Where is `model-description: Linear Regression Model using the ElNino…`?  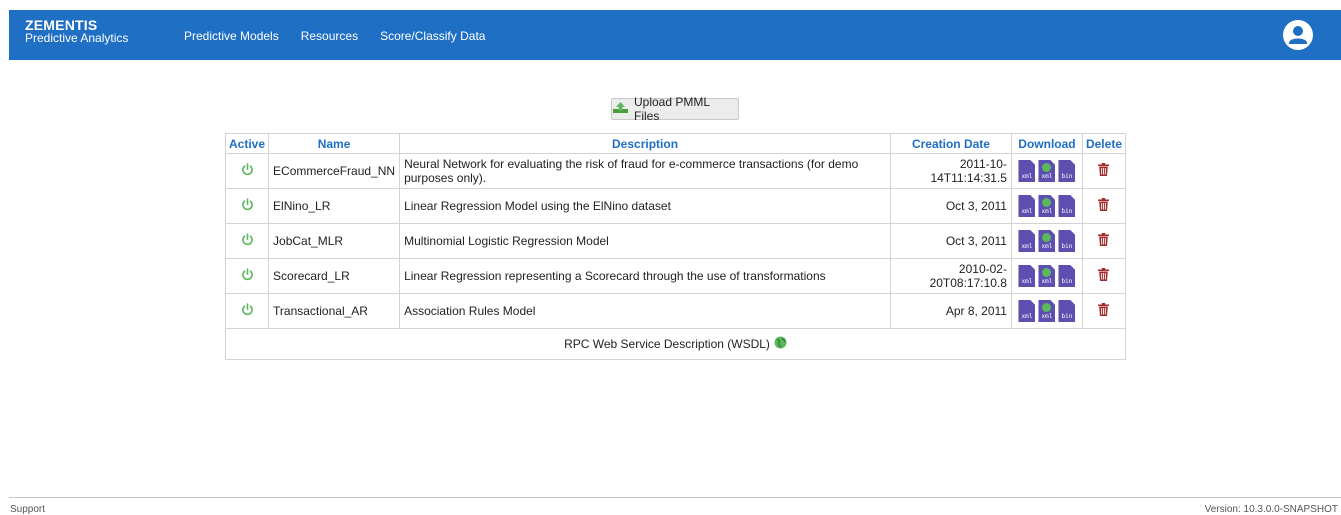
model-description: Linear Regression Model using the ElNino… is located at coordinates (645, 206).